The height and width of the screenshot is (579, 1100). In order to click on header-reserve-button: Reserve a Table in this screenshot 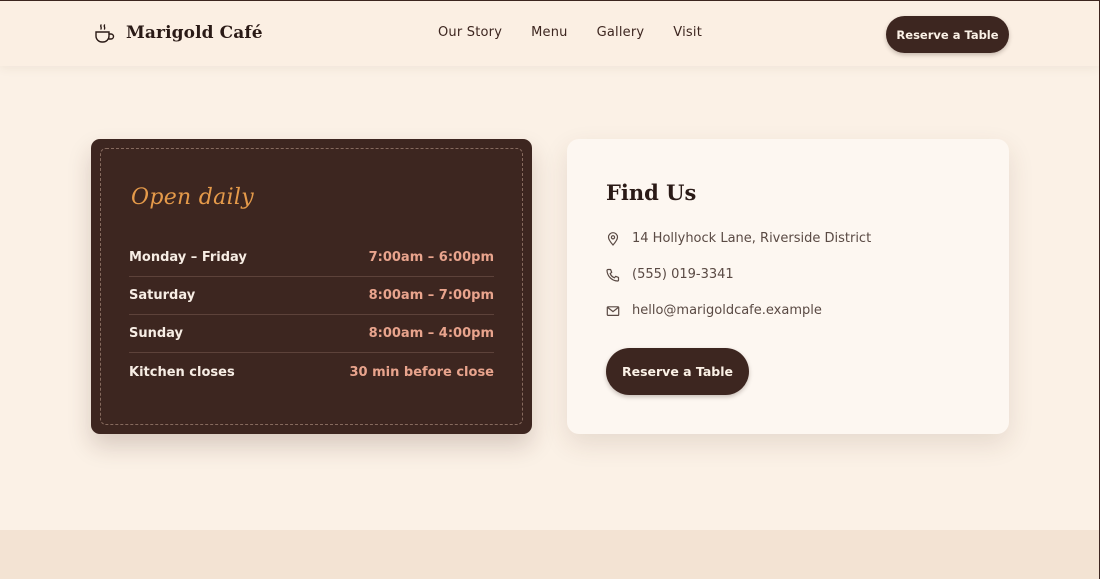, I will do `click(947, 34)`.